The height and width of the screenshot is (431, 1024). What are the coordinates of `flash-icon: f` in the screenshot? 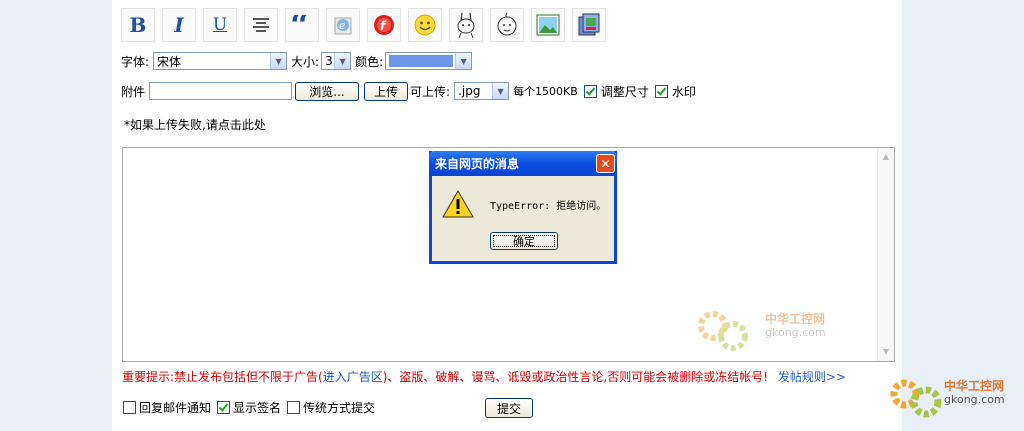 It's located at (384, 25).